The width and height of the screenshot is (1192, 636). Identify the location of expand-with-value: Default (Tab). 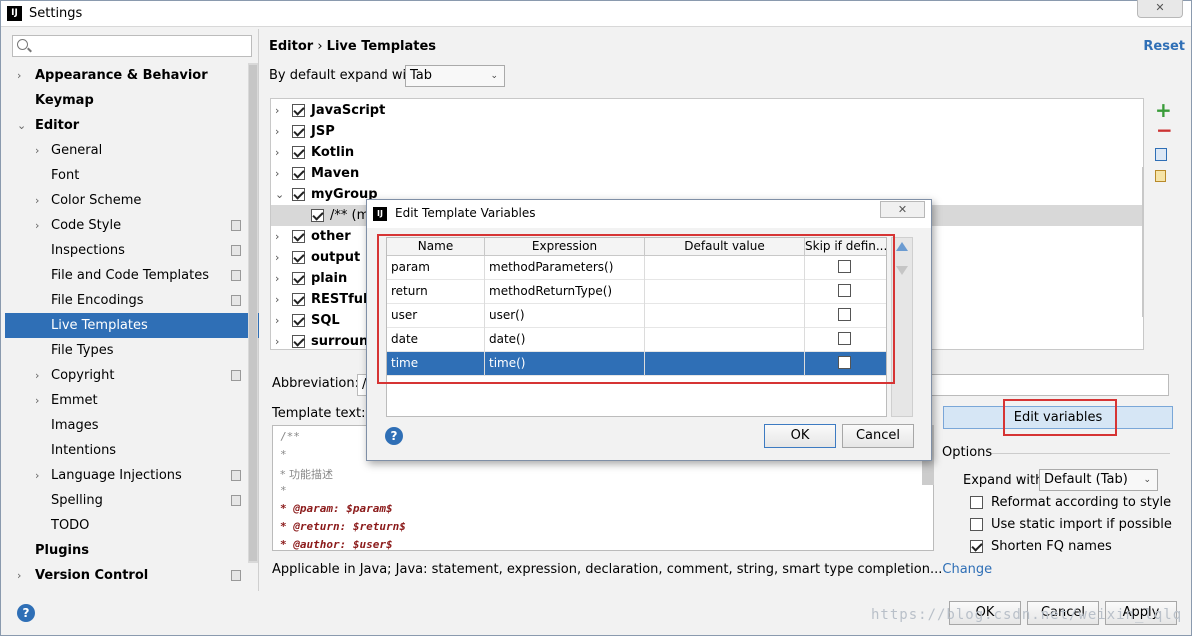
(1086, 479).